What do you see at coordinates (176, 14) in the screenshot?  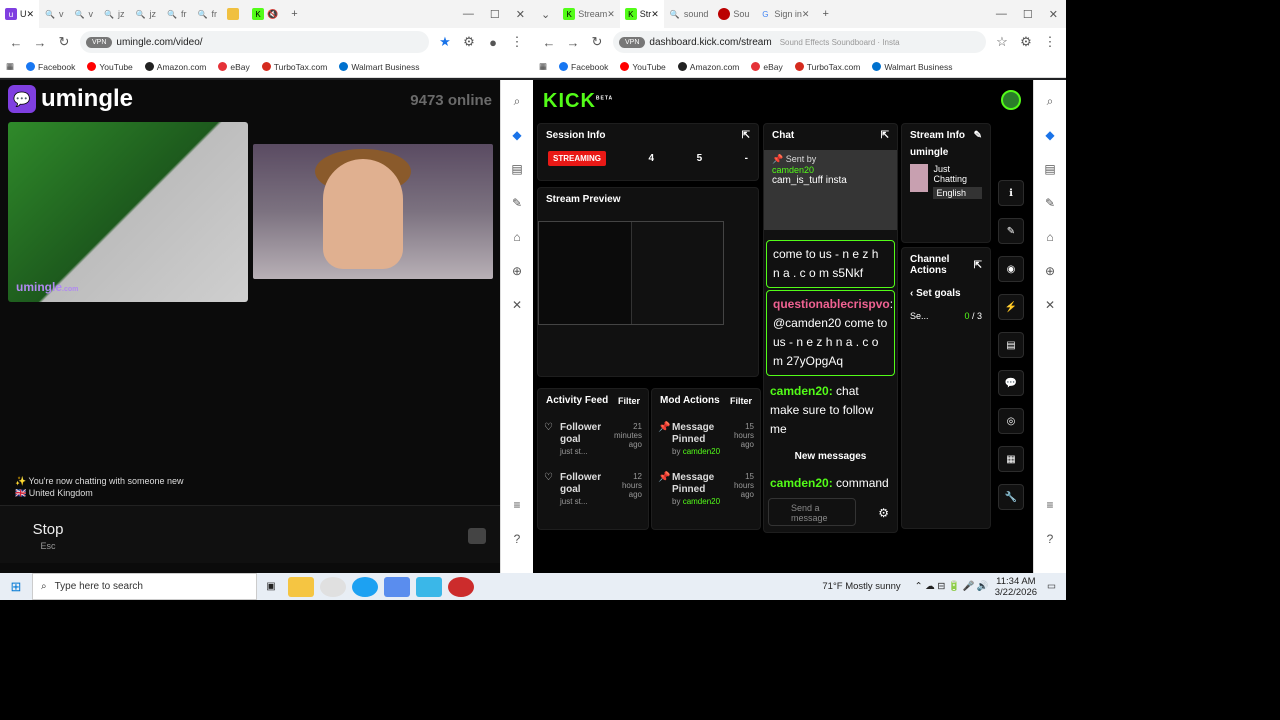 I see `tab-6: 🔍 fr` at bounding box center [176, 14].